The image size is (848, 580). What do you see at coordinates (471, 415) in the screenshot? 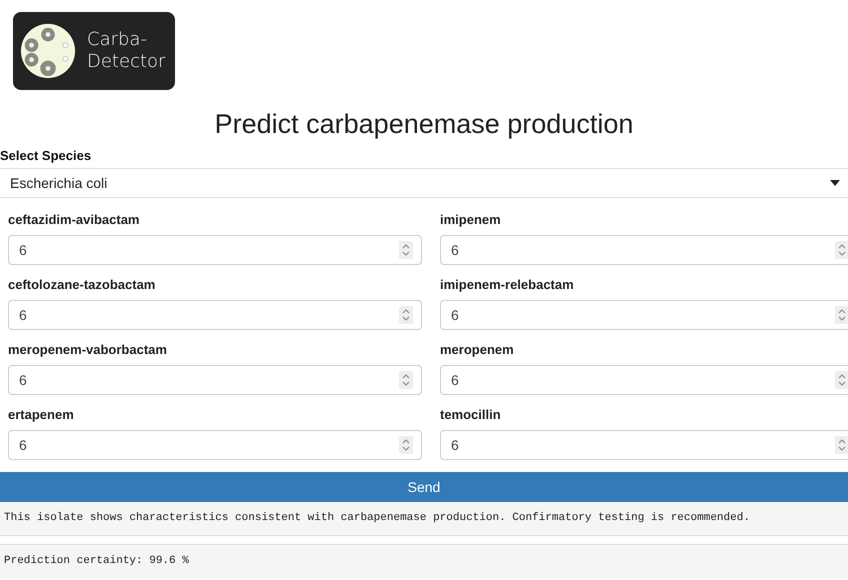
I see `field-label: temocillin` at bounding box center [471, 415].